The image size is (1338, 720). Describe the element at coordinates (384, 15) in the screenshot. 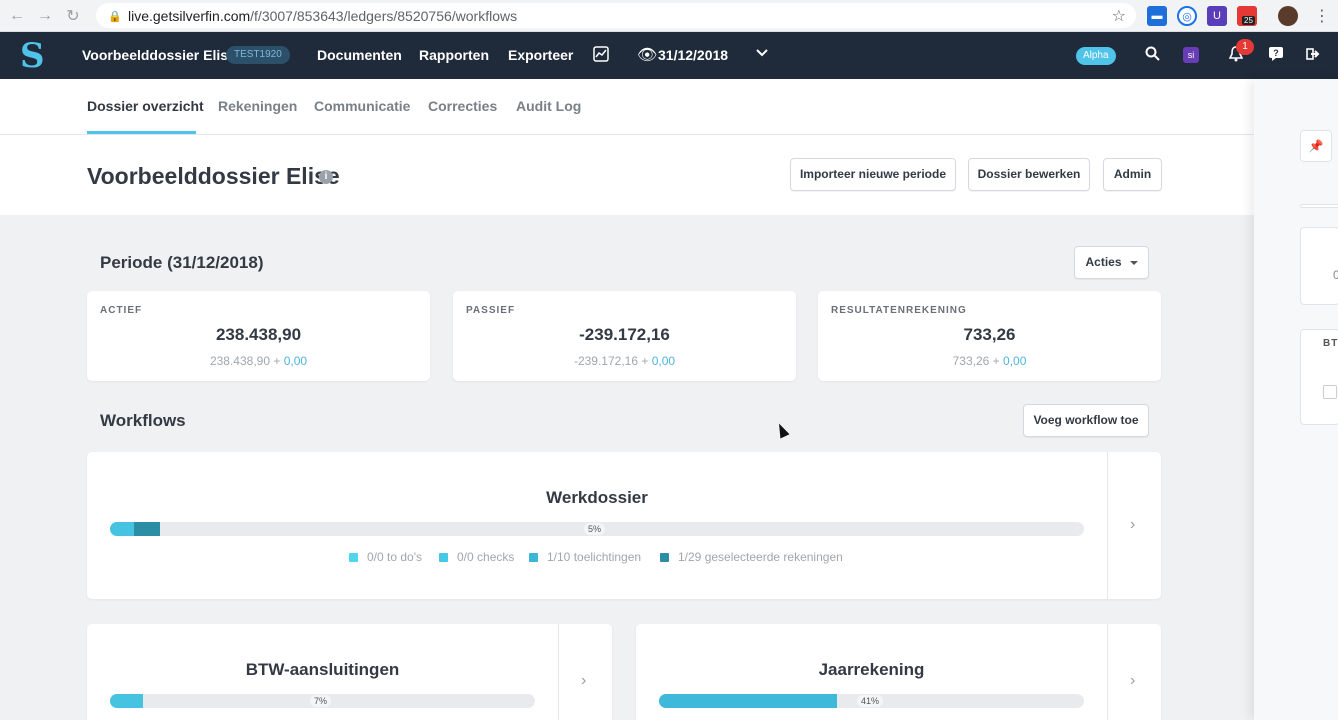

I see `url-path: /f/3007/853643/ledgers/8520756/workflows` at that location.